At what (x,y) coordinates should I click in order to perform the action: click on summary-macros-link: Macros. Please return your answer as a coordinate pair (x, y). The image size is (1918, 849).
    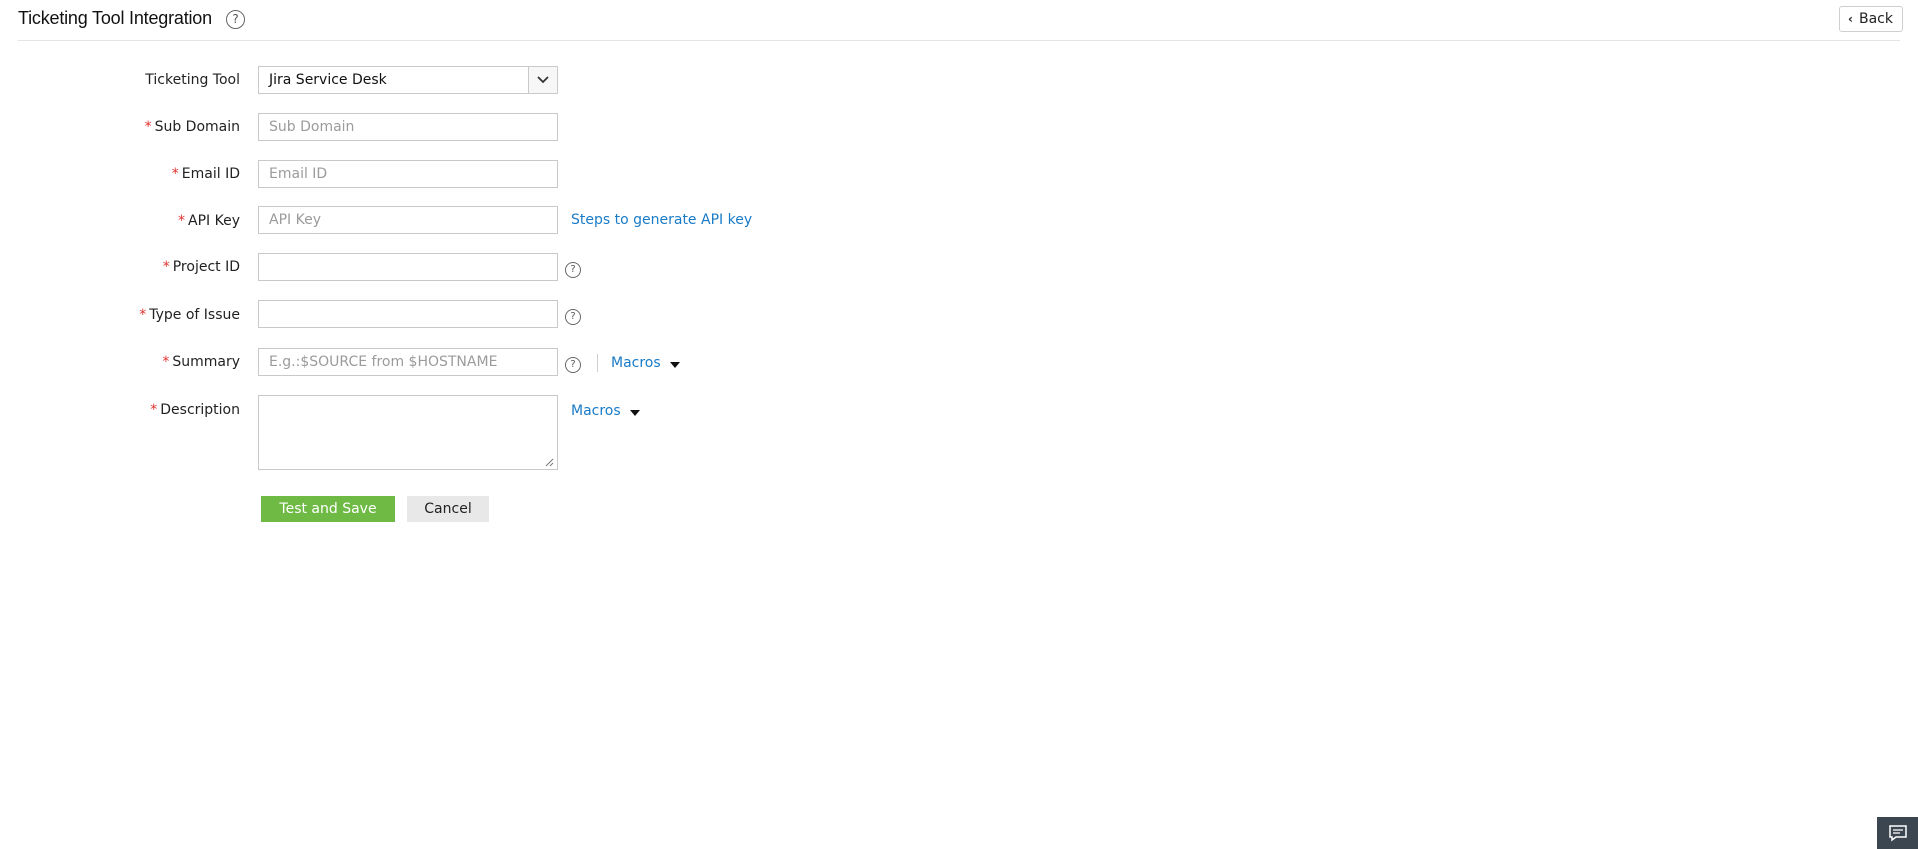
    Looking at the image, I should click on (636, 363).